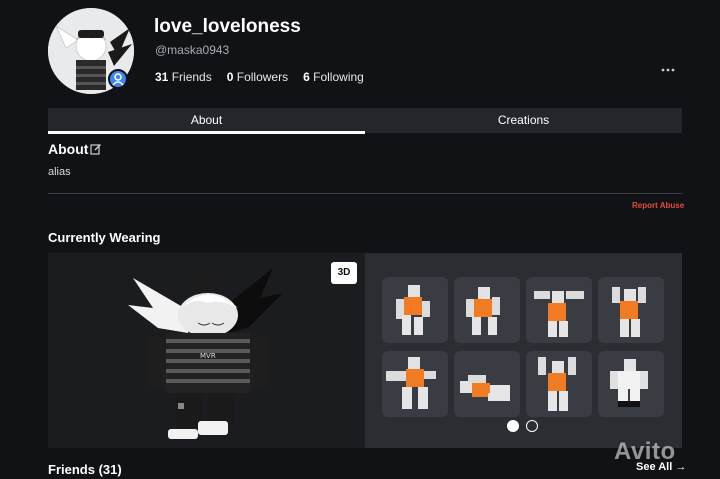  Describe the element at coordinates (344, 273) in the screenshot. I see `view-3d-button: 3D` at that location.